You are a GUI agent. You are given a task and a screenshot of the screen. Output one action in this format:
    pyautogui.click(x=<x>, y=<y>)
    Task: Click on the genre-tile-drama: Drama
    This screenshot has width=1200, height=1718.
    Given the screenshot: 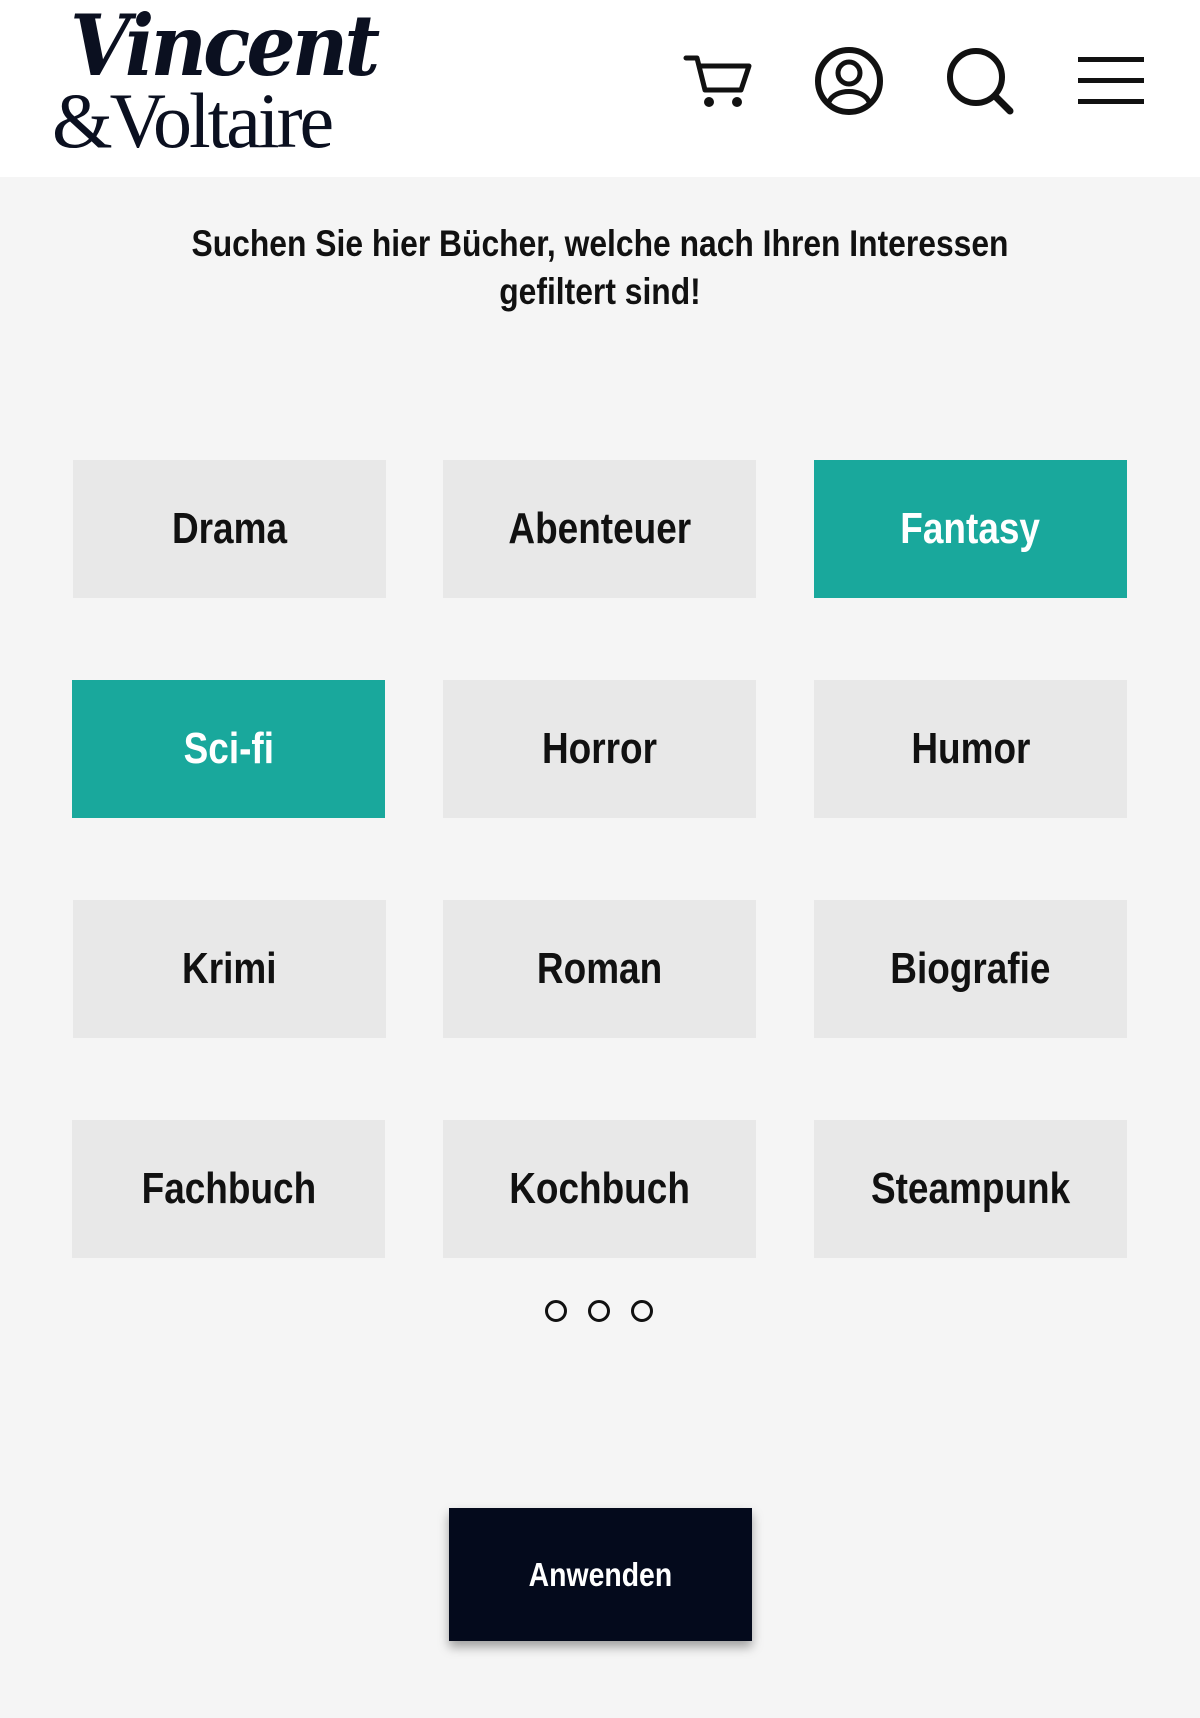 What is the action you would take?
    pyautogui.click(x=229, y=529)
    